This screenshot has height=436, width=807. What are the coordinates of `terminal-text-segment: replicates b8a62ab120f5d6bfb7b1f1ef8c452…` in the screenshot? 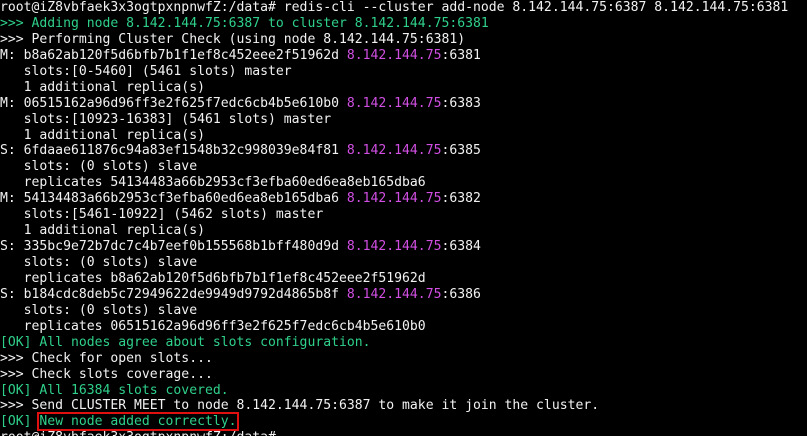 It's located at (213, 278).